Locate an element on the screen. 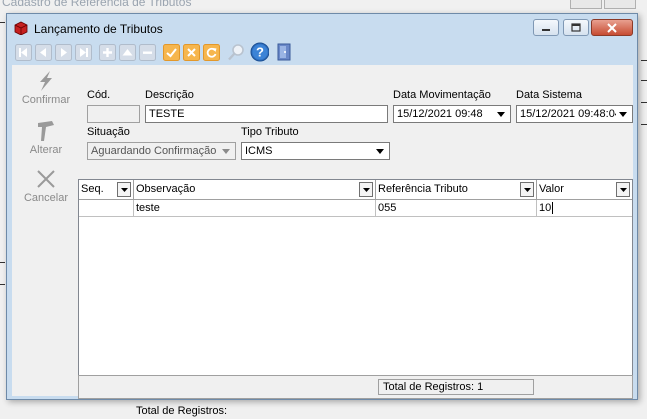 Image resolution: width=647 pixels, height=419 pixels. cod-label: Cód. is located at coordinates (99, 95).